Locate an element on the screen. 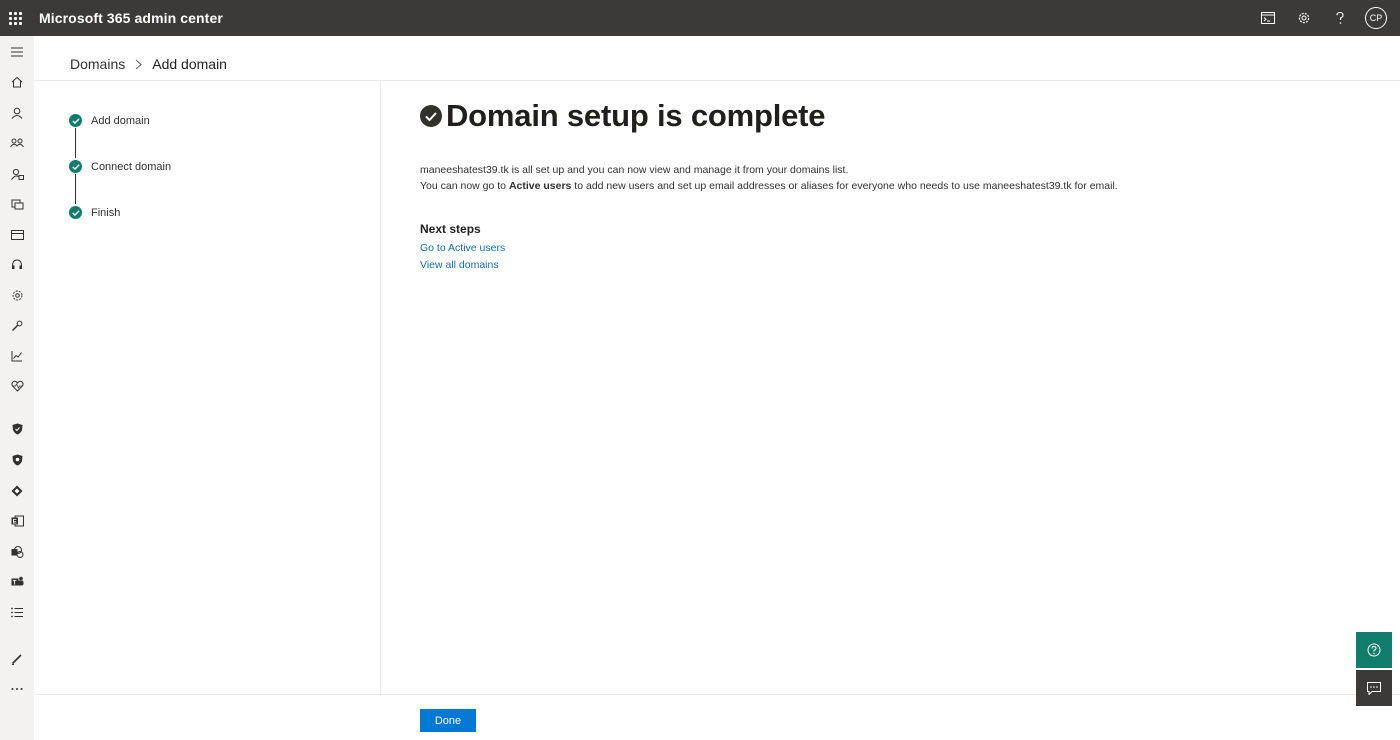  step-label: Connect domain is located at coordinates (131, 166).